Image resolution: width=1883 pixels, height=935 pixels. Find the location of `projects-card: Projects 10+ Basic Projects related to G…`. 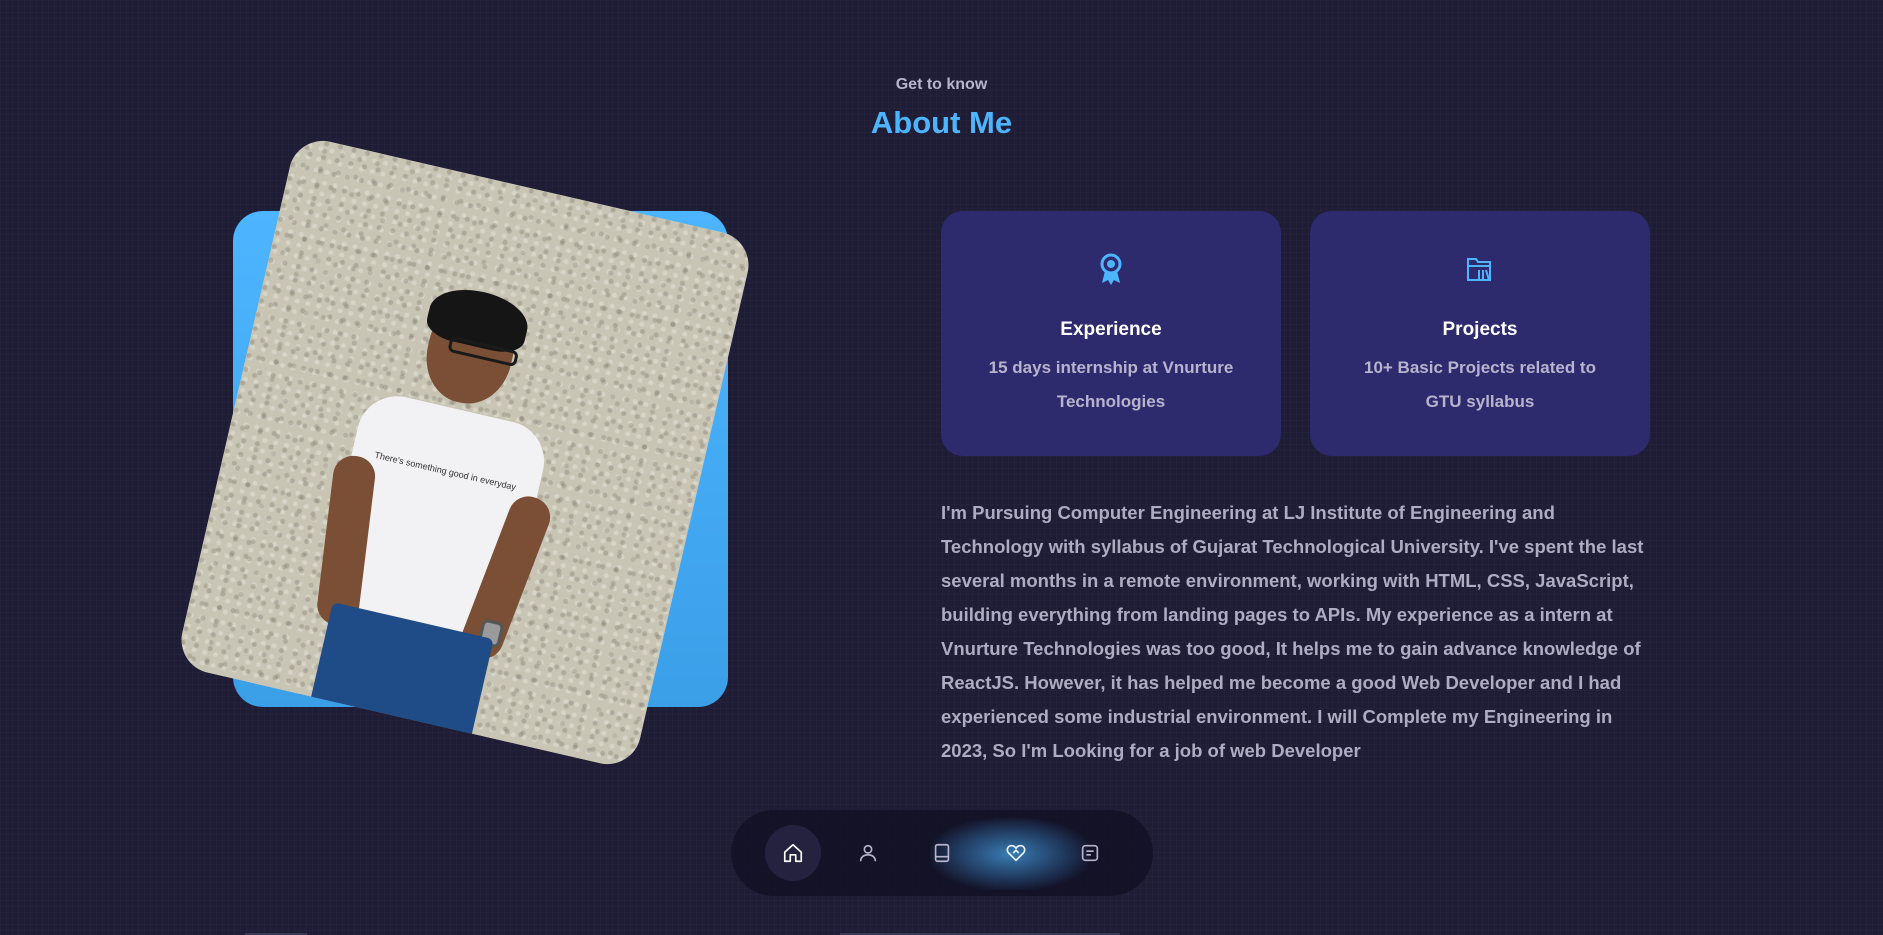

projects-card: Projects 10+ Basic Projects related to G… is located at coordinates (1480, 333).